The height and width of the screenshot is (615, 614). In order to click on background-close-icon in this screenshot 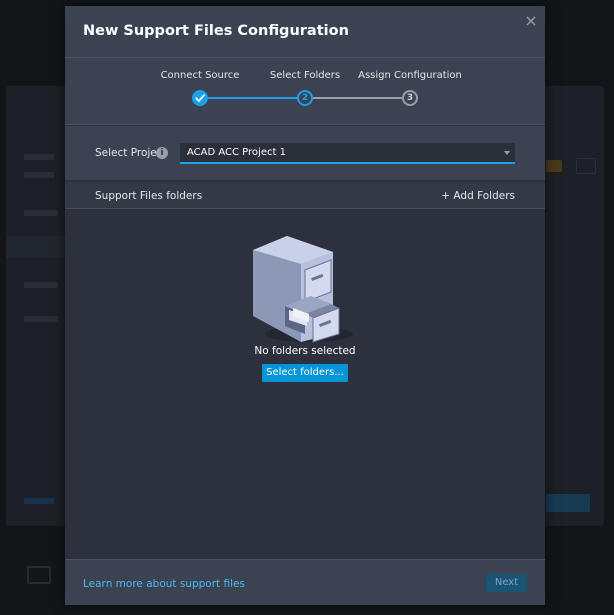, I will do `click(591, 97)`.